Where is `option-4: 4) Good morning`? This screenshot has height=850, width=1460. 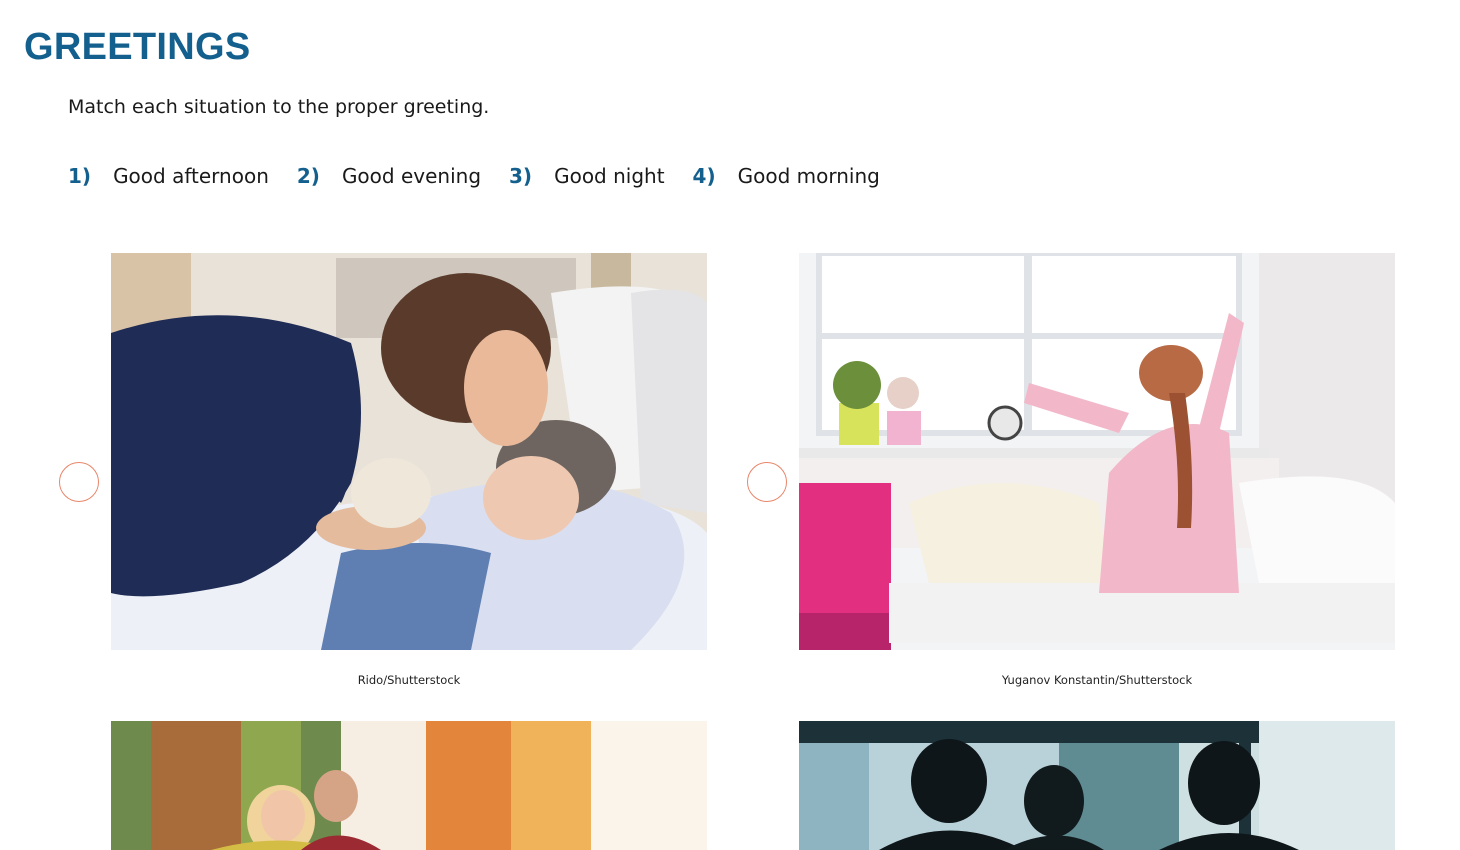 option-4: 4) Good morning is located at coordinates (786, 176).